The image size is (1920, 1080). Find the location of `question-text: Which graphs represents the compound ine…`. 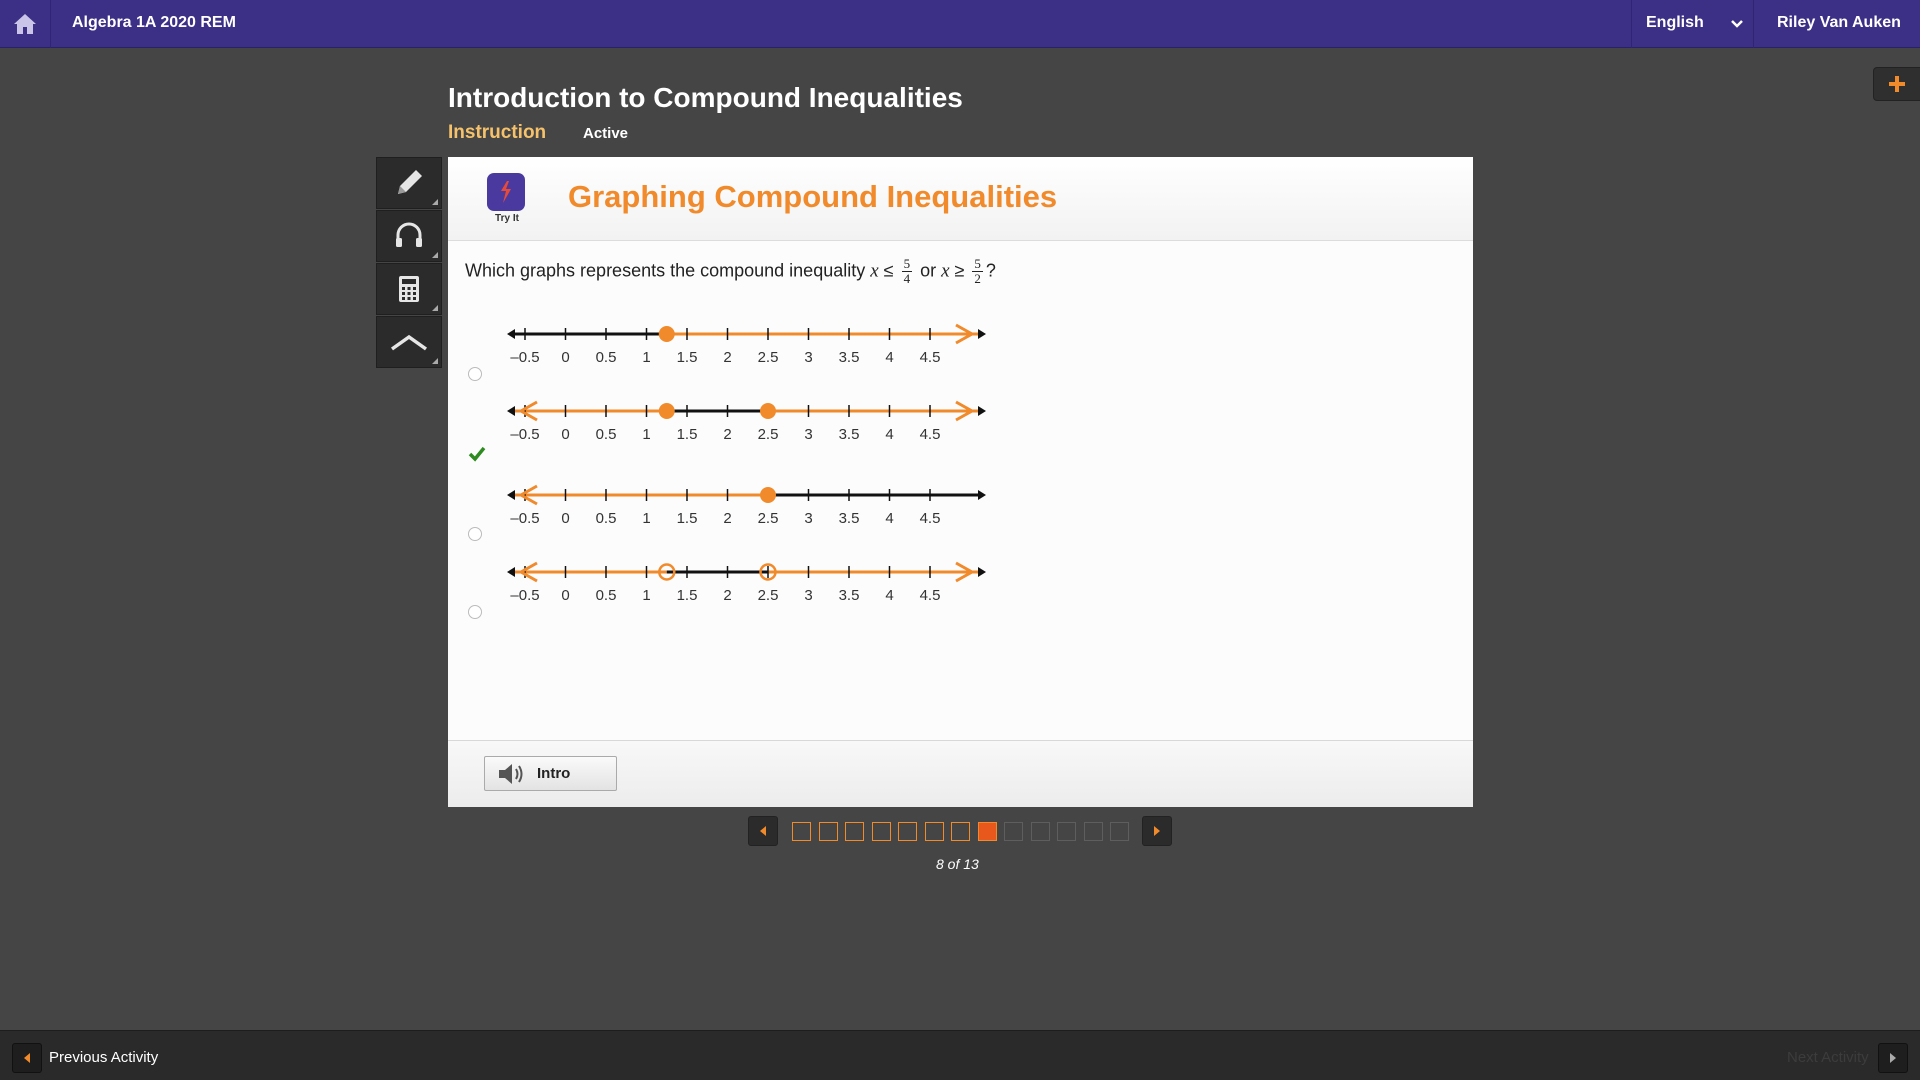

question-text: Which graphs represents the compound ine… is located at coordinates (730, 271).